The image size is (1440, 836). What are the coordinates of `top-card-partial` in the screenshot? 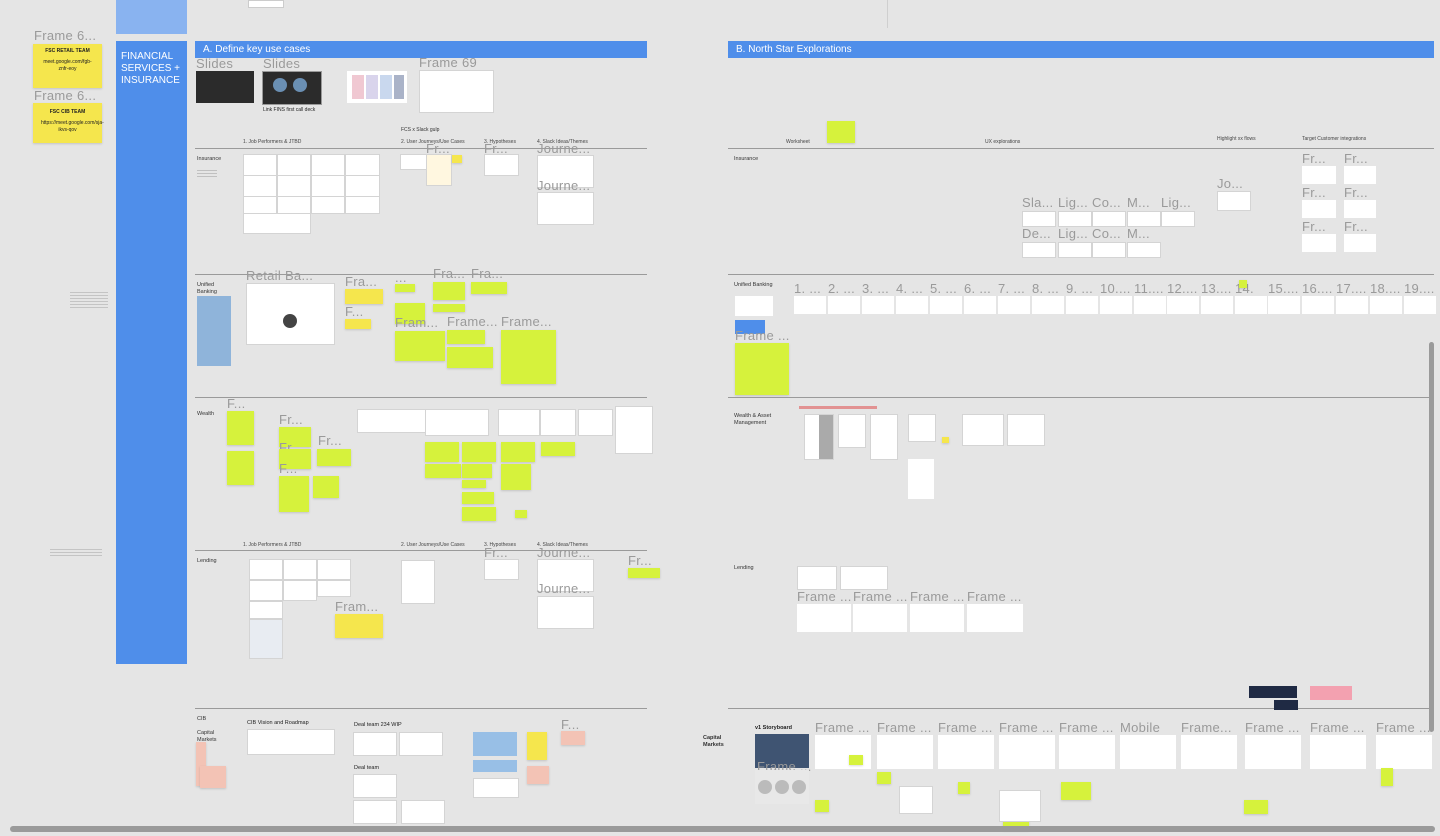 It's located at (266, 4).